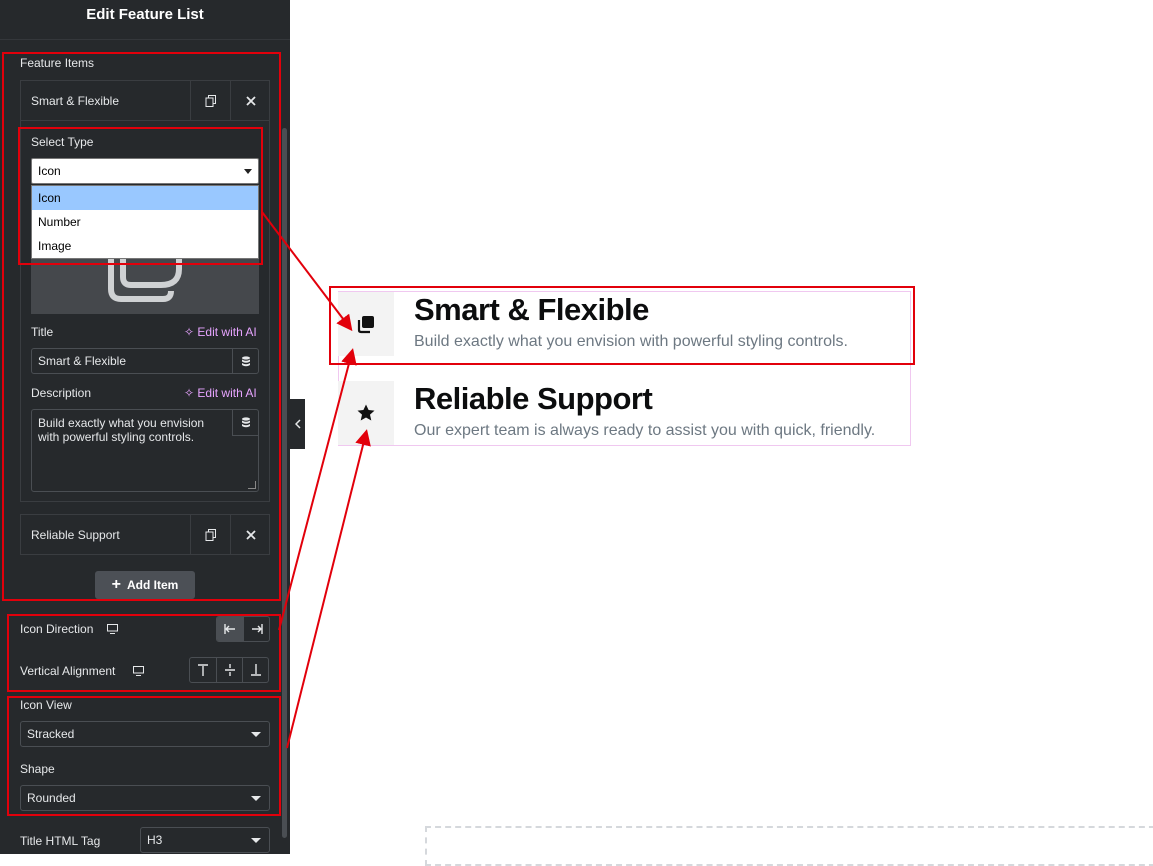 The height and width of the screenshot is (866, 1153). I want to click on align-middle-button, so click(229, 670).